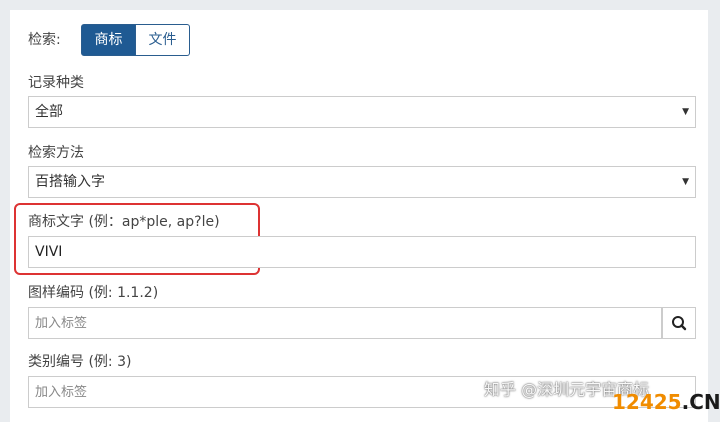  I want to click on design-code-search-button, so click(679, 323).